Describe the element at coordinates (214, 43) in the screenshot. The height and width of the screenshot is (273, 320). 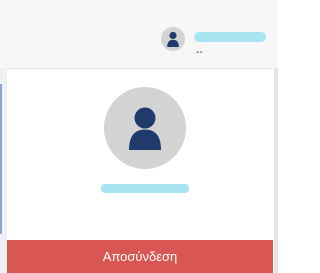
I see `user-menu-toggle: --` at that location.